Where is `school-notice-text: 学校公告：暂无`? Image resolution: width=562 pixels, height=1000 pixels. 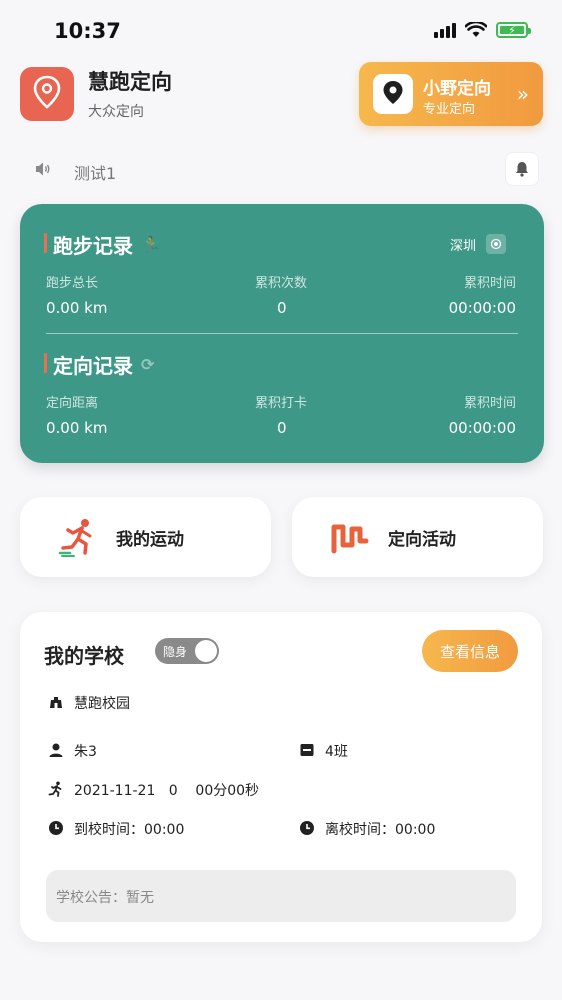 school-notice-text: 学校公告：暂无 is located at coordinates (105, 898).